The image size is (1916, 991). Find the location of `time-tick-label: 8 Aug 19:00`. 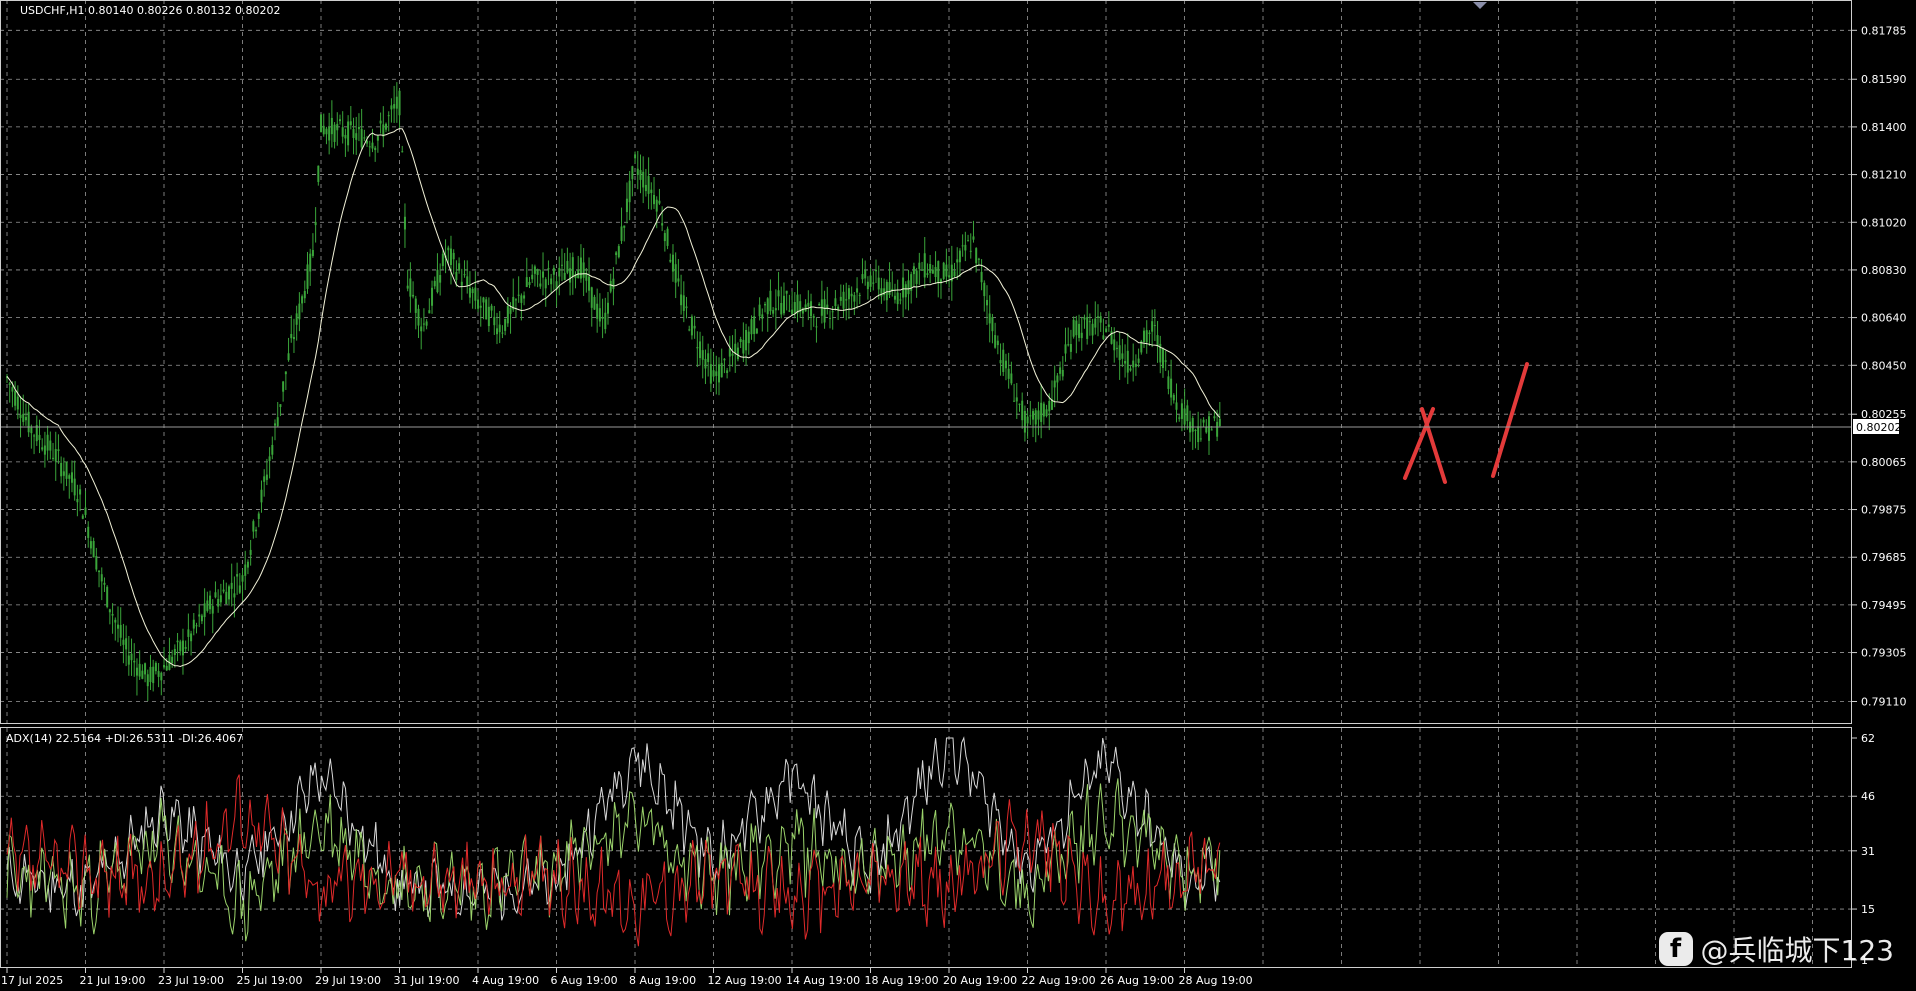

time-tick-label: 8 Aug 19:00 is located at coordinates (662, 980).